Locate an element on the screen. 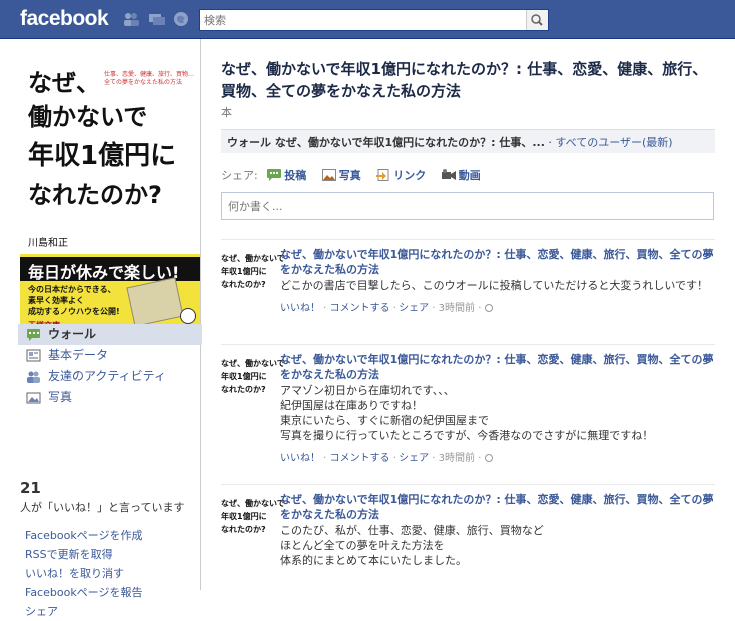 Image resolution: width=735 pixels, height=621 pixels. cover-band-body: 今の日本だからできる、 素早く効率よく 成功するノウハウを公開! is located at coordinates (74, 300).